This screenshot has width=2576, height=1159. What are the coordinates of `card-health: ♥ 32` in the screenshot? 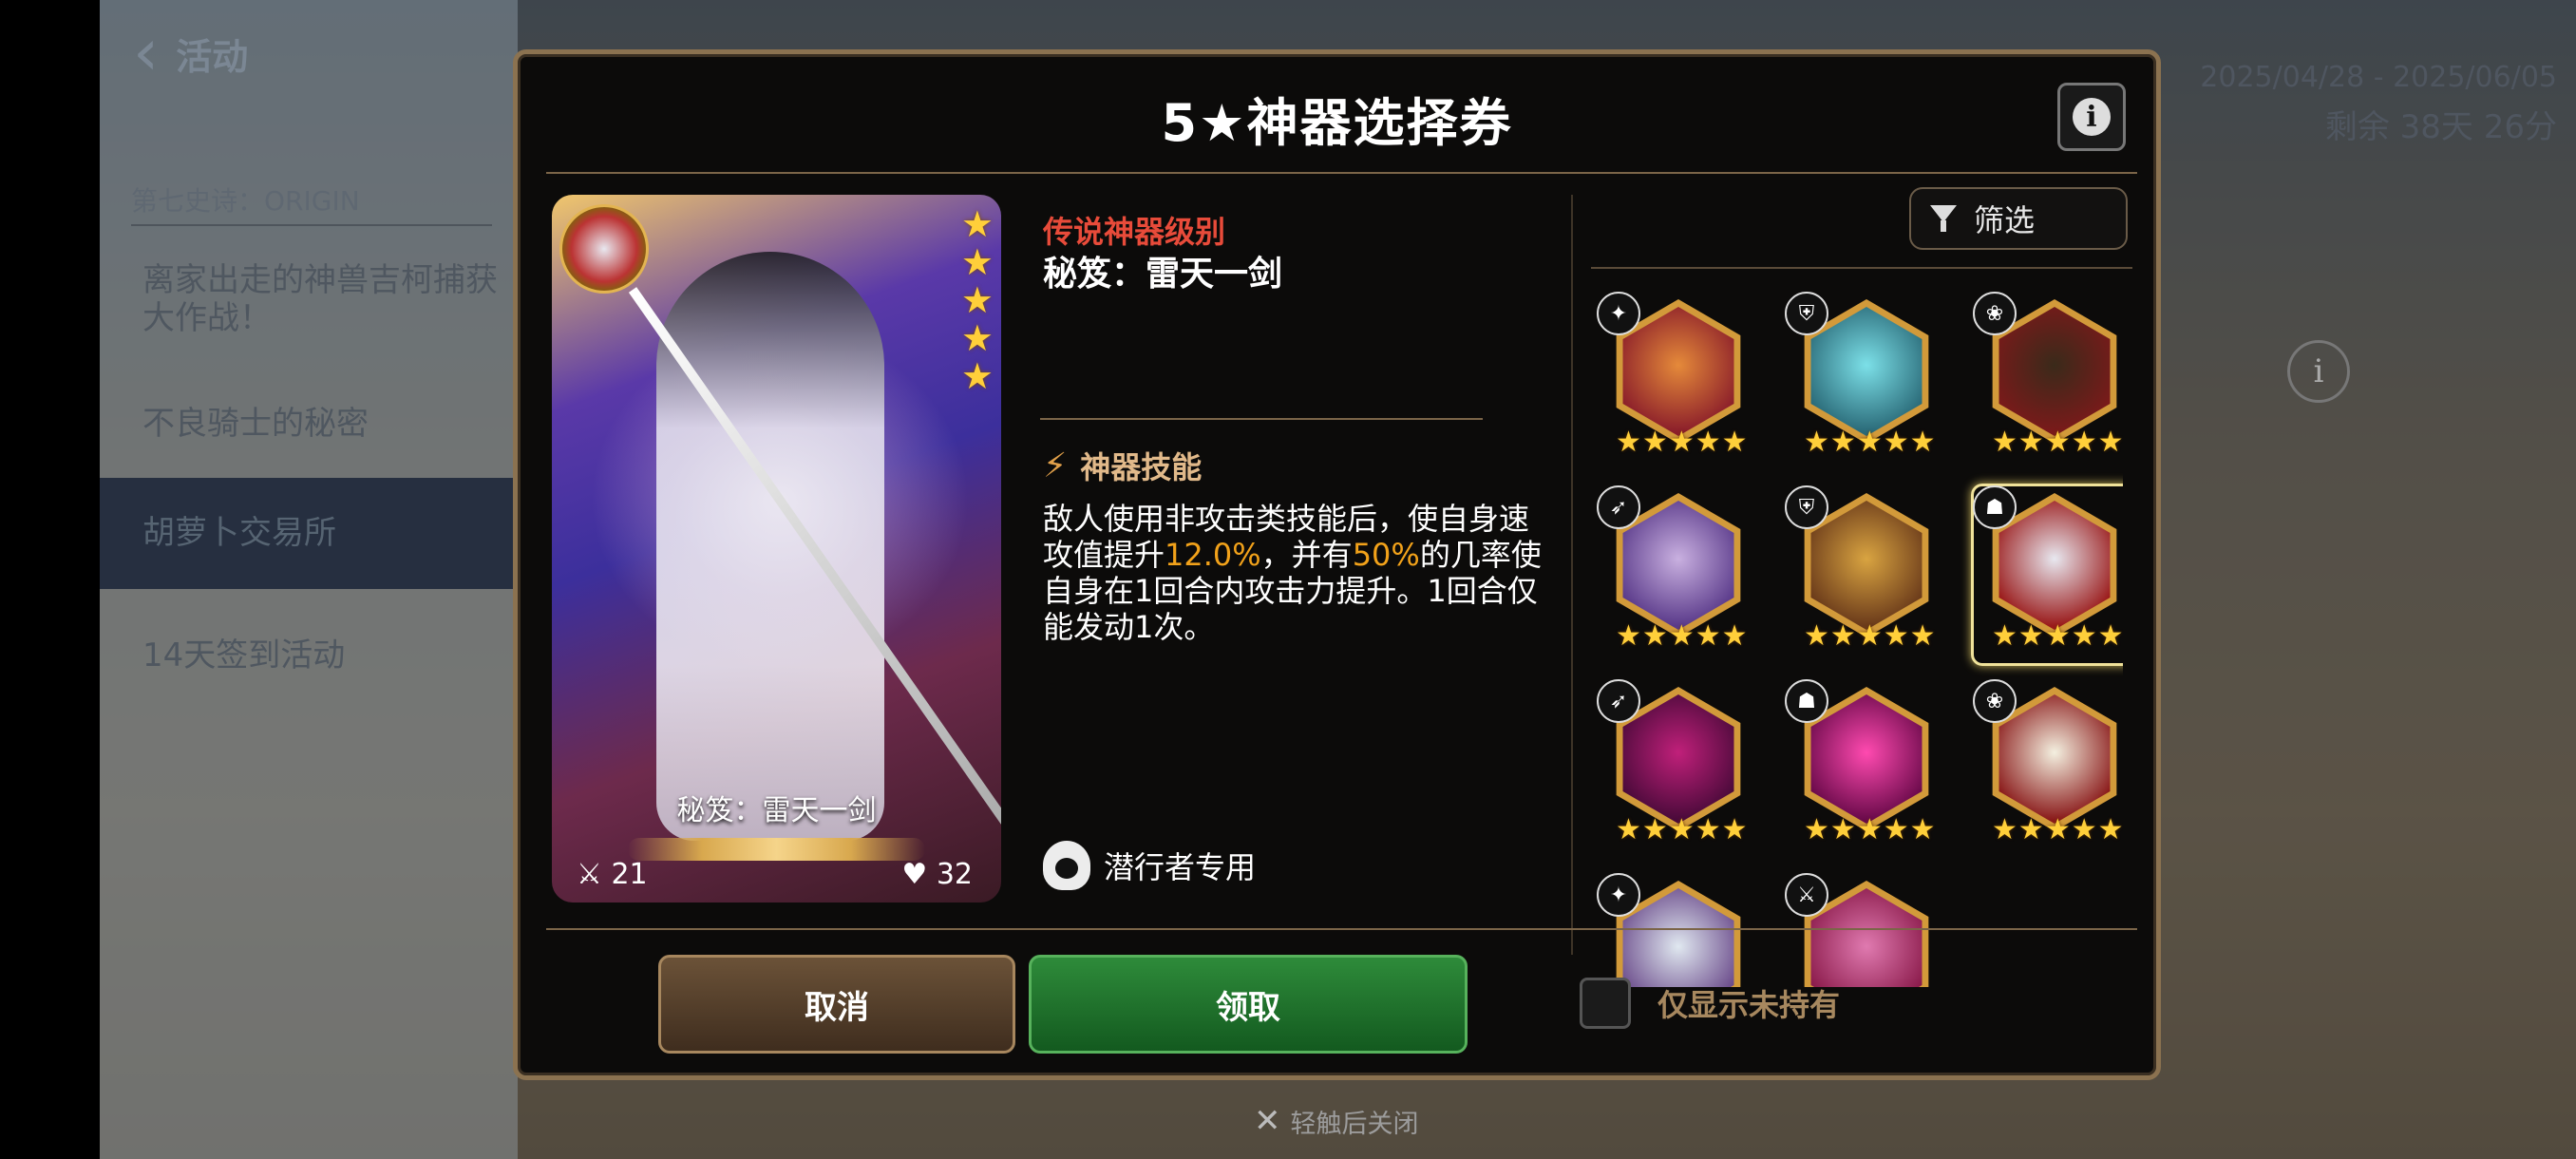 It's located at (937, 874).